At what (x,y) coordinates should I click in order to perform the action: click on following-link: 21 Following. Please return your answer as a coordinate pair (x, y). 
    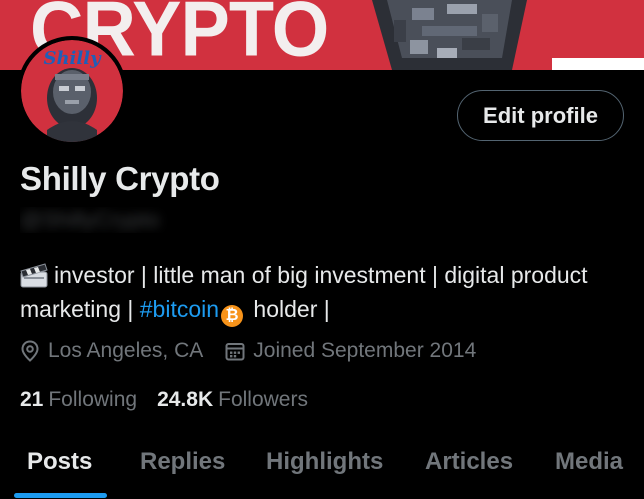
    Looking at the image, I should click on (78, 400).